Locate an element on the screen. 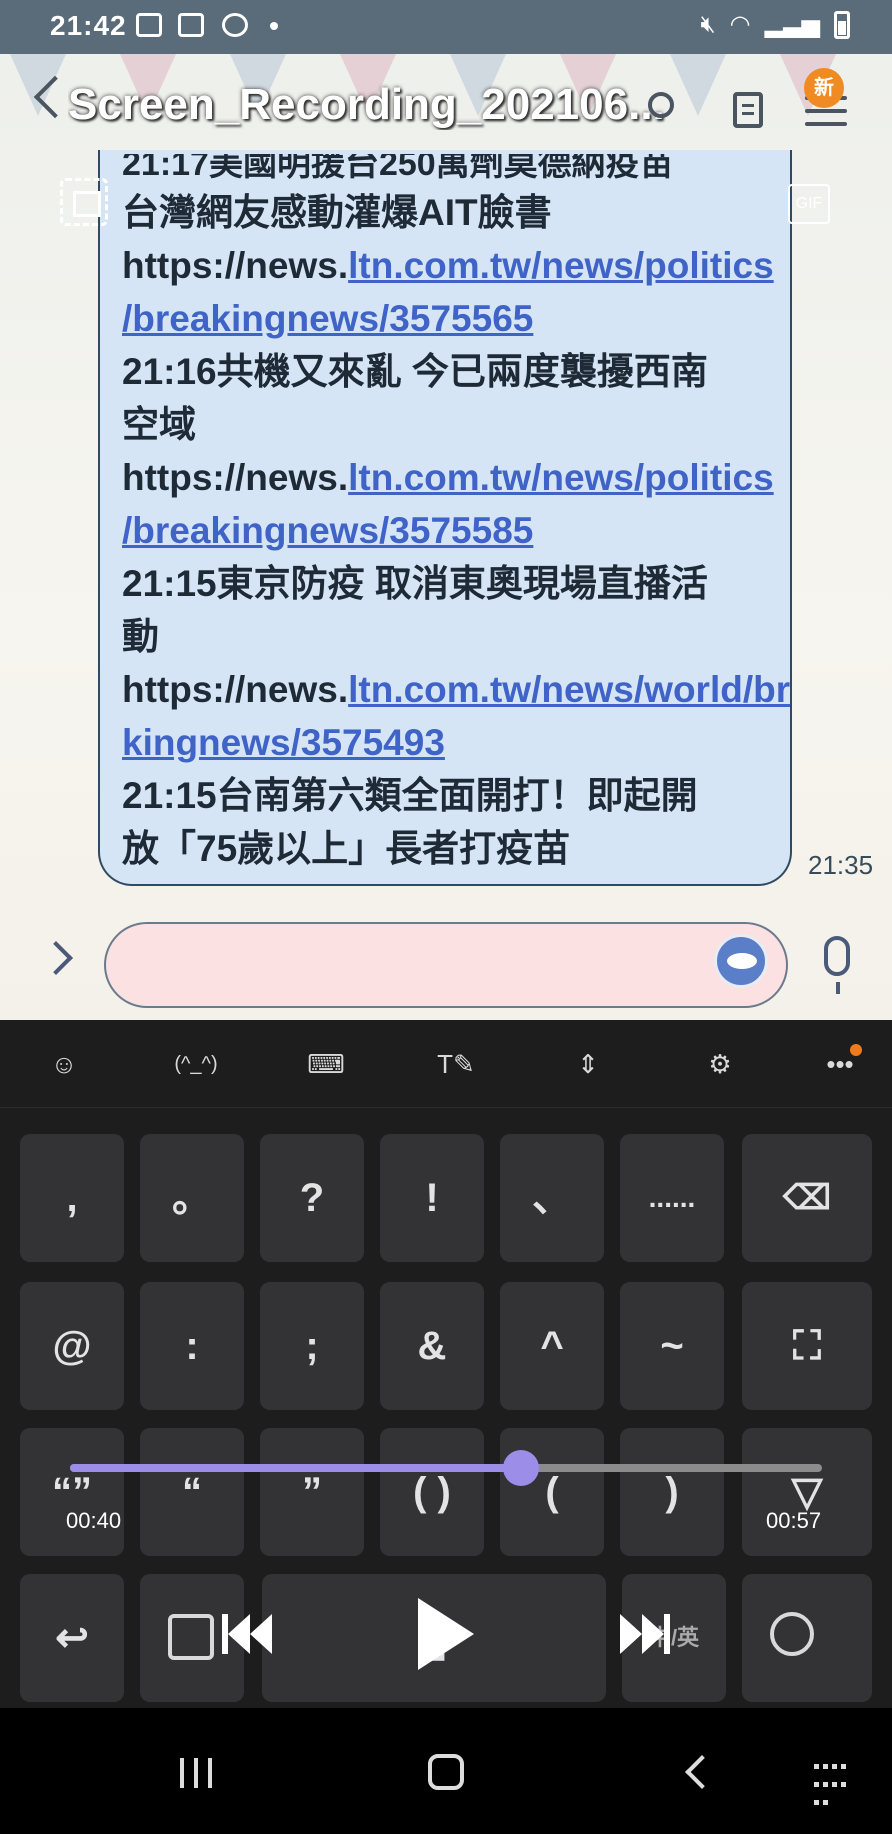 The height and width of the screenshot is (1834, 892). message-line: 空域 is located at coordinates (159, 424).